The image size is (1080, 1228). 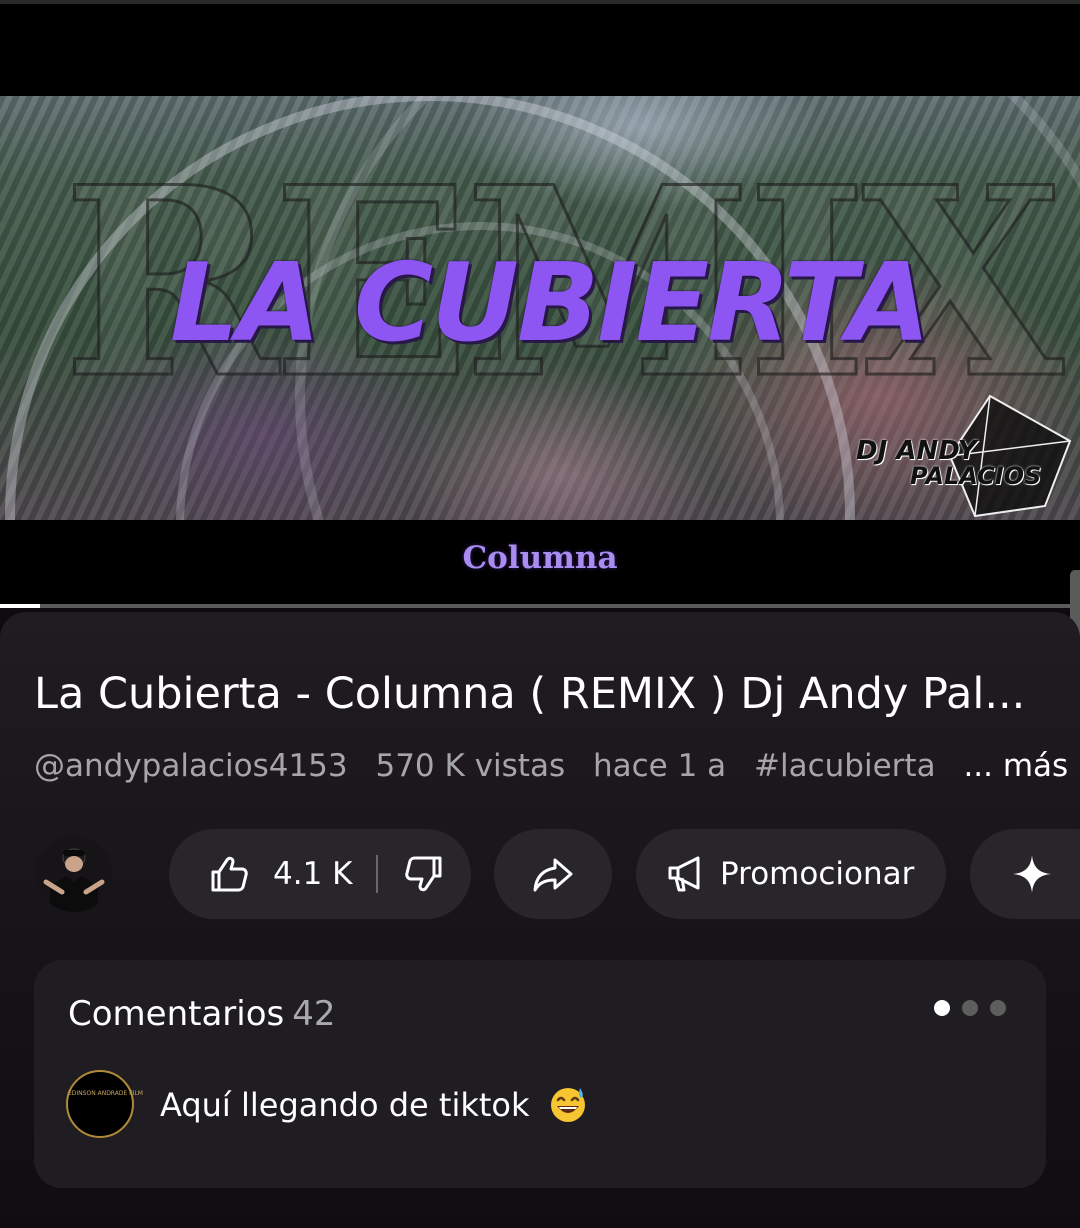 What do you see at coordinates (976, 476) in the screenshot?
I see `dj-logo-line2: PALACIOS` at bounding box center [976, 476].